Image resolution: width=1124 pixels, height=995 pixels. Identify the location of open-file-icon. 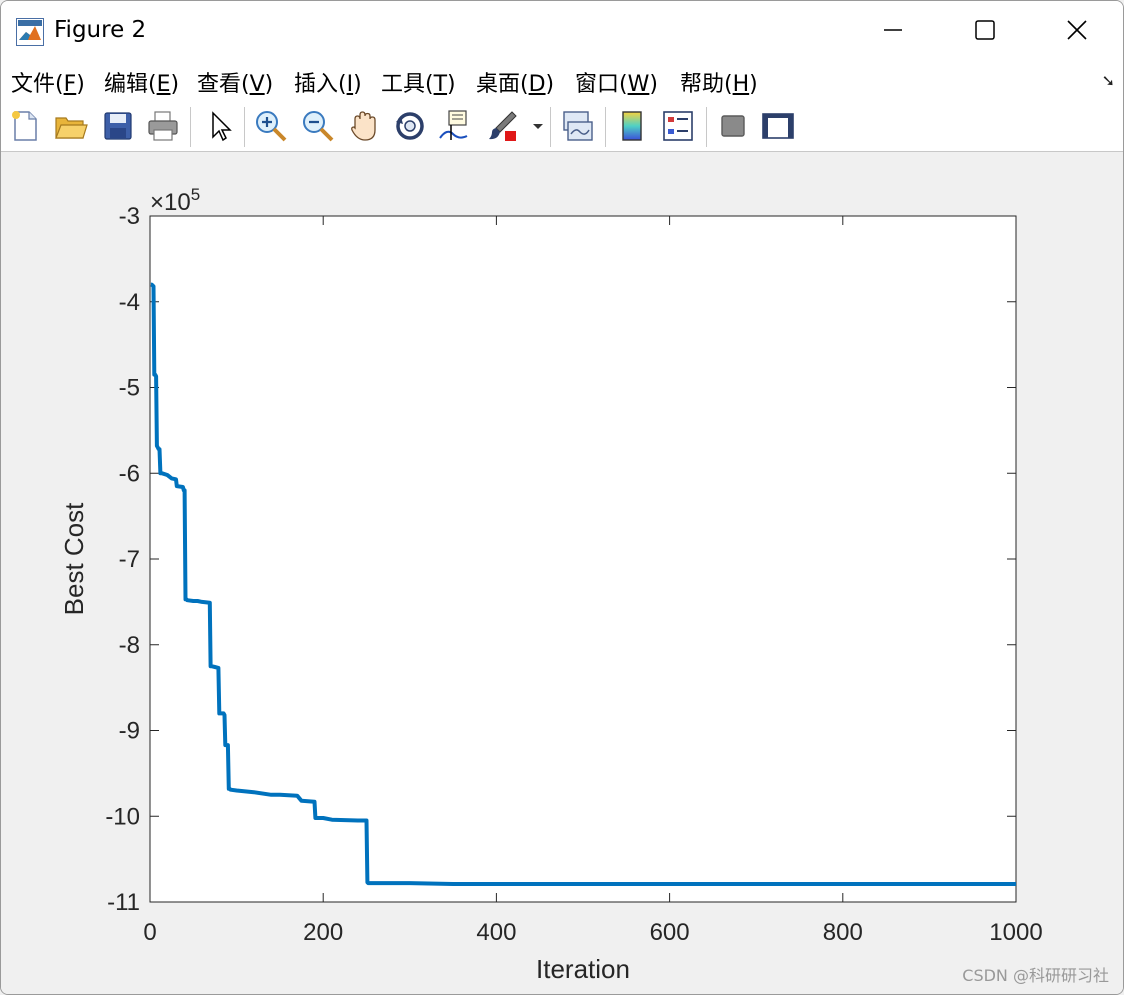
(71, 126).